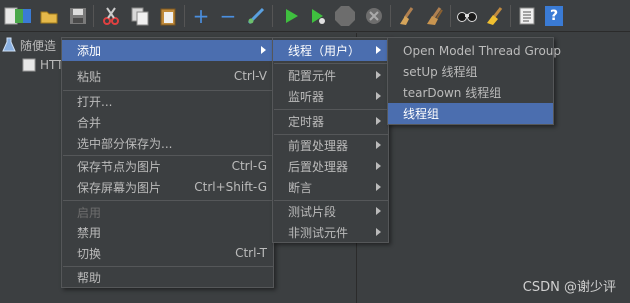  I want to click on tree-item-label: 随便造, so click(38, 45).